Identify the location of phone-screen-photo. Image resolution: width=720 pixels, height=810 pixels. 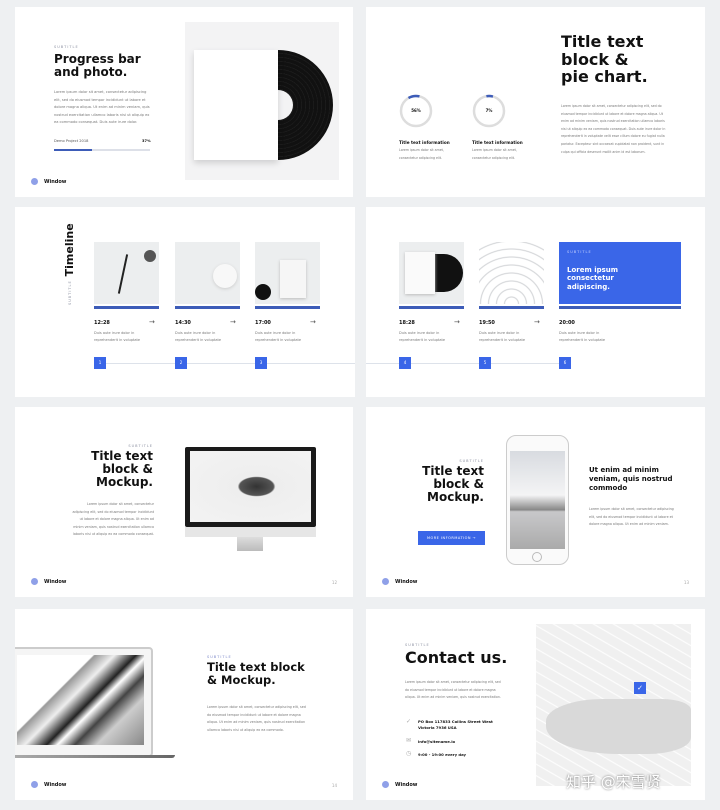
(537, 500).